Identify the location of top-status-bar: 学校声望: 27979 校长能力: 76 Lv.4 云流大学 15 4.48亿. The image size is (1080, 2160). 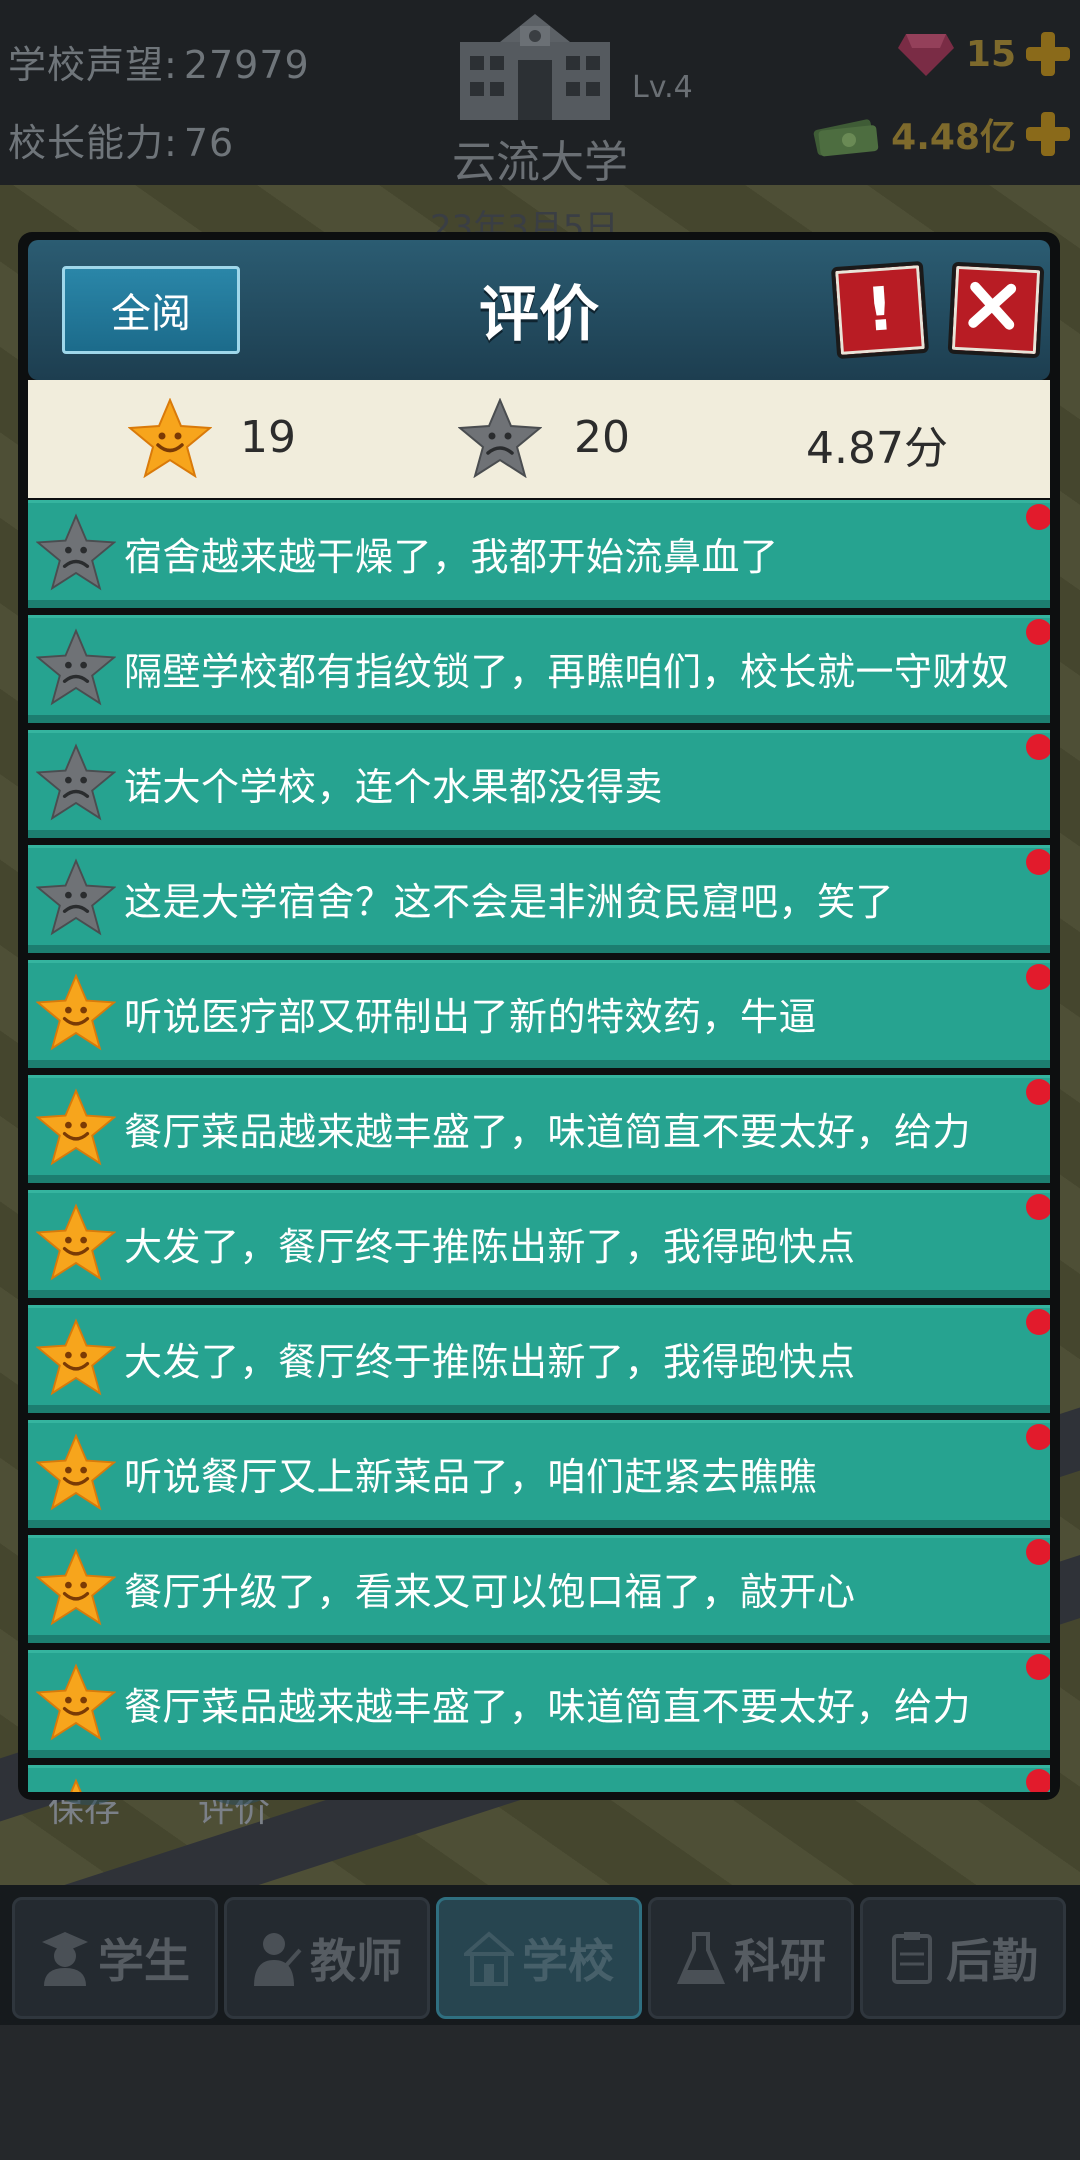
(540, 94).